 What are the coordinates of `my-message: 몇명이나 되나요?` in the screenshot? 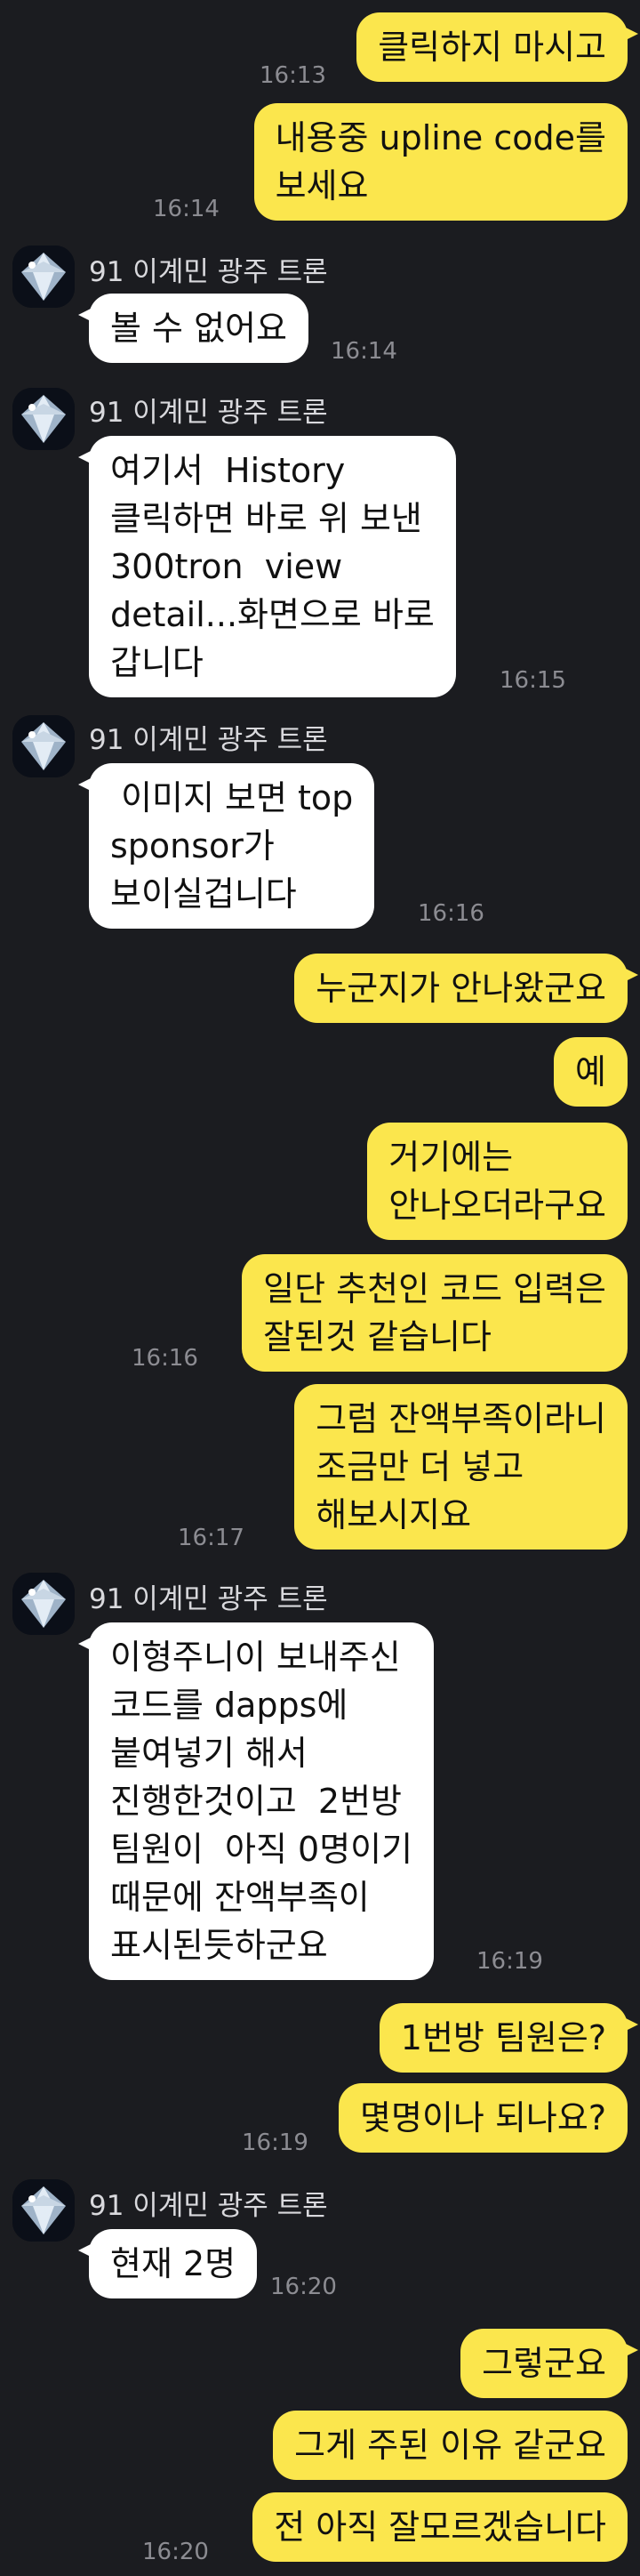 It's located at (483, 2118).